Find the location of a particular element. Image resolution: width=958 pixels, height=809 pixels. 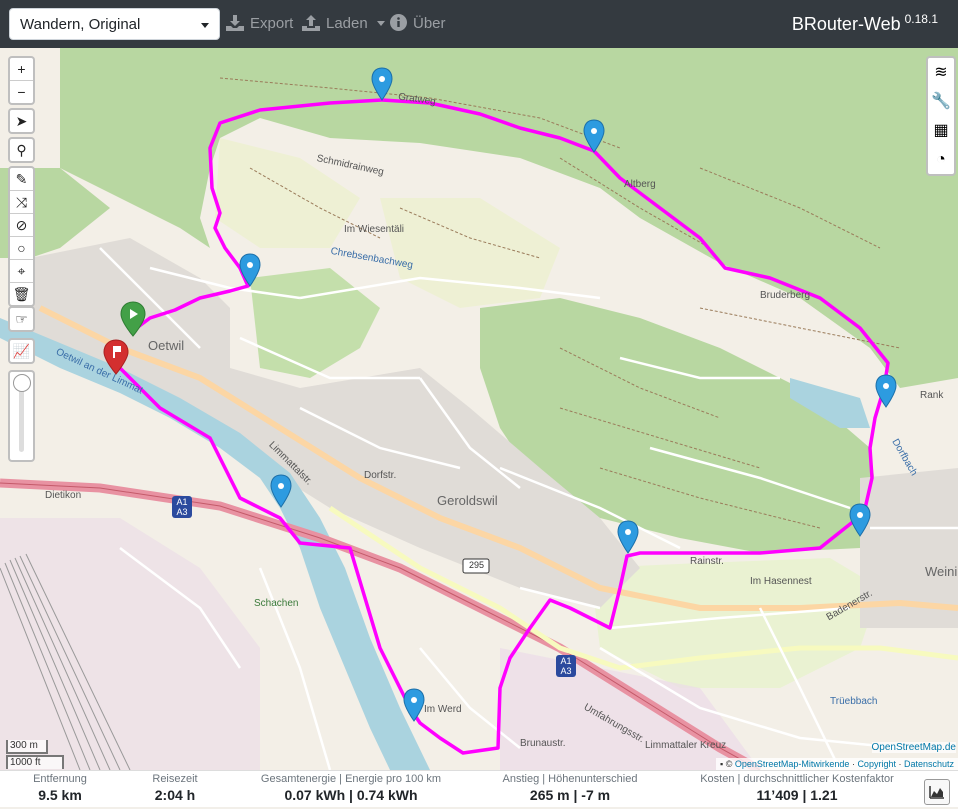

load-button: Laden is located at coordinates (343, 24).